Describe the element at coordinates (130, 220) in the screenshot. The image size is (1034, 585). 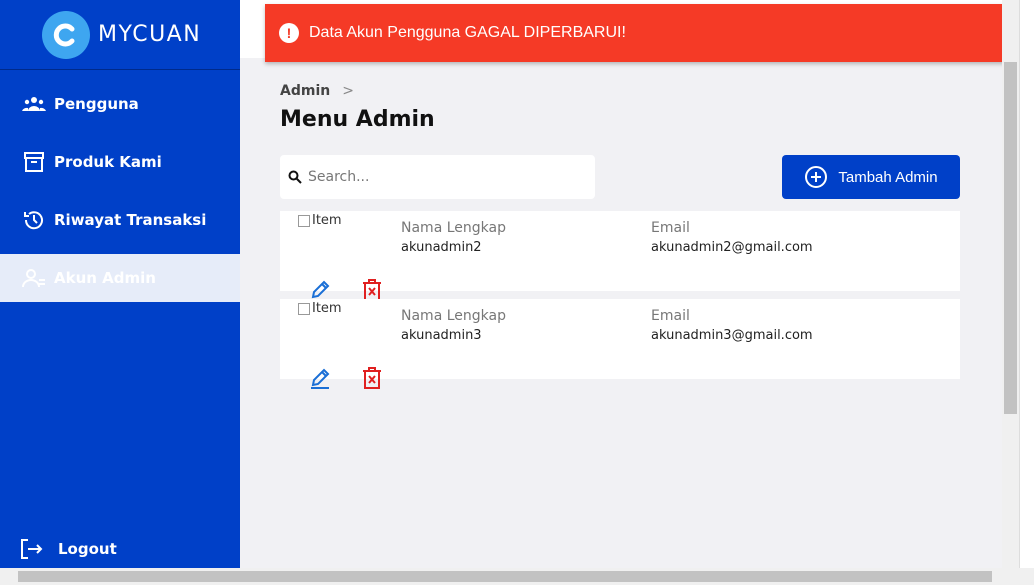
I see `sidebar-item-label: Riwayat Transaksi` at that location.